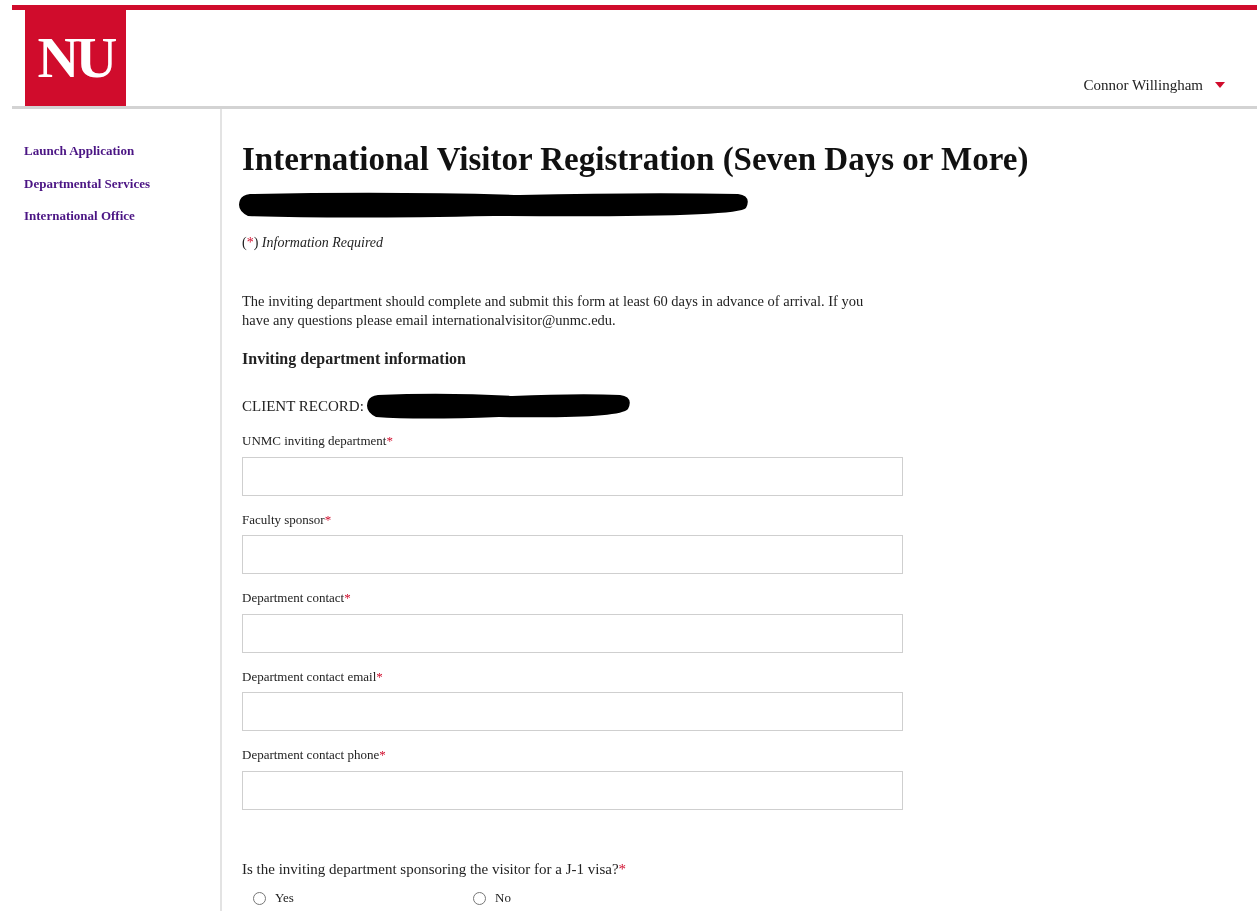 The image size is (1257, 911). I want to click on field-label: Department contact*, so click(297, 598).